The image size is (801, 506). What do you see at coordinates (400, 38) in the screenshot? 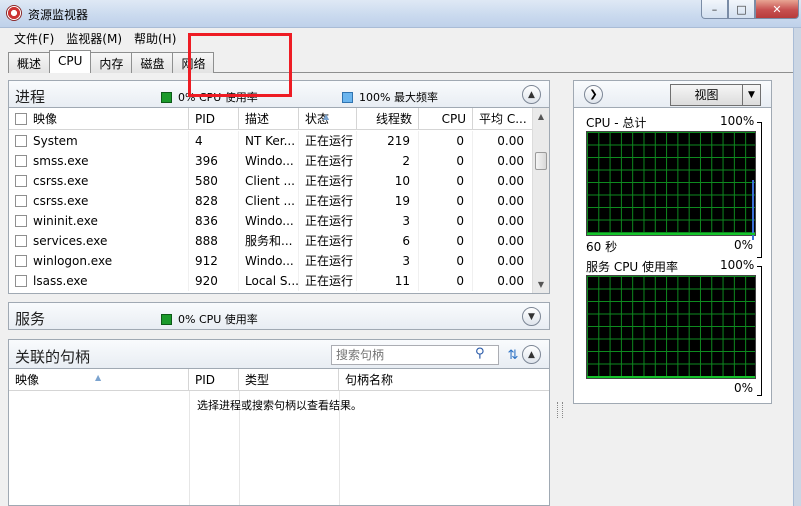
I see `menu-bar: 文件(F) 监视器(M) 帮助(H)` at bounding box center [400, 38].